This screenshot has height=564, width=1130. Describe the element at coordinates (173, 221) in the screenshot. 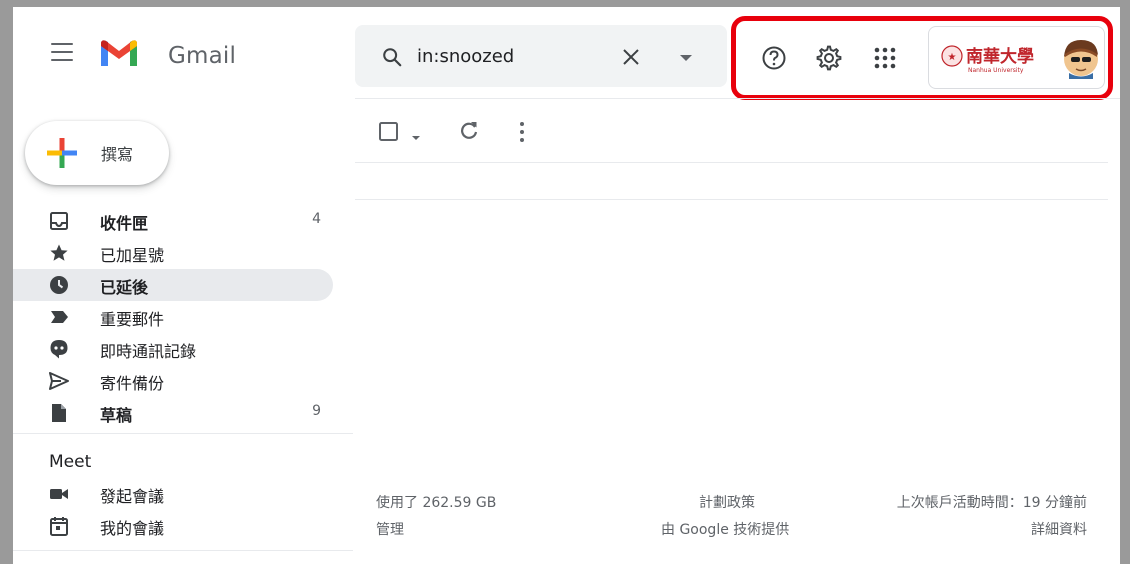

I see `sidebar-item-inbox: 收件匣 4` at that location.